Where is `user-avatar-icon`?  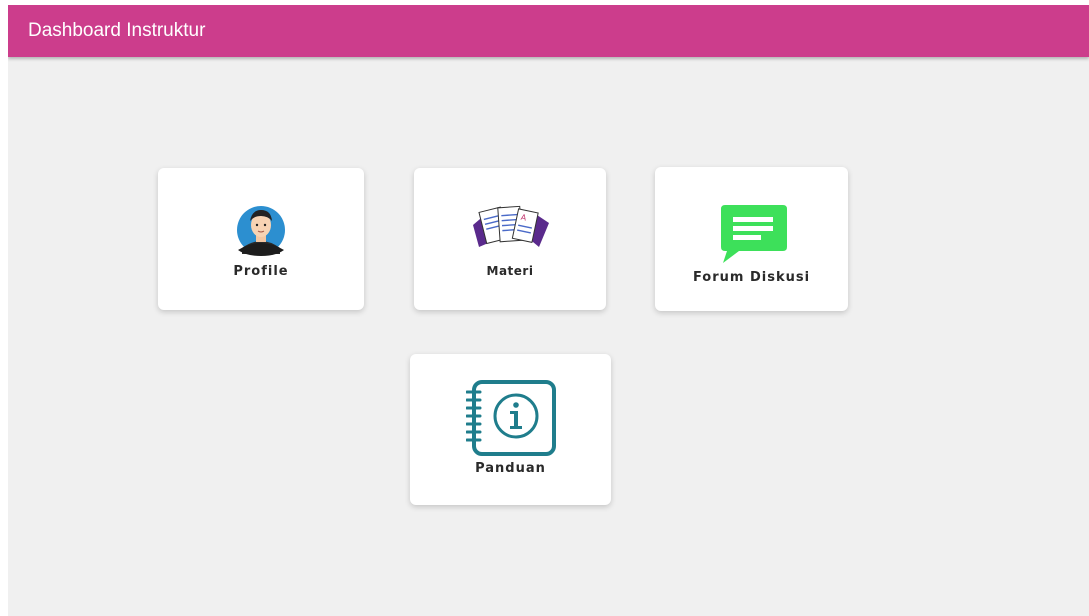 user-avatar-icon is located at coordinates (261, 234).